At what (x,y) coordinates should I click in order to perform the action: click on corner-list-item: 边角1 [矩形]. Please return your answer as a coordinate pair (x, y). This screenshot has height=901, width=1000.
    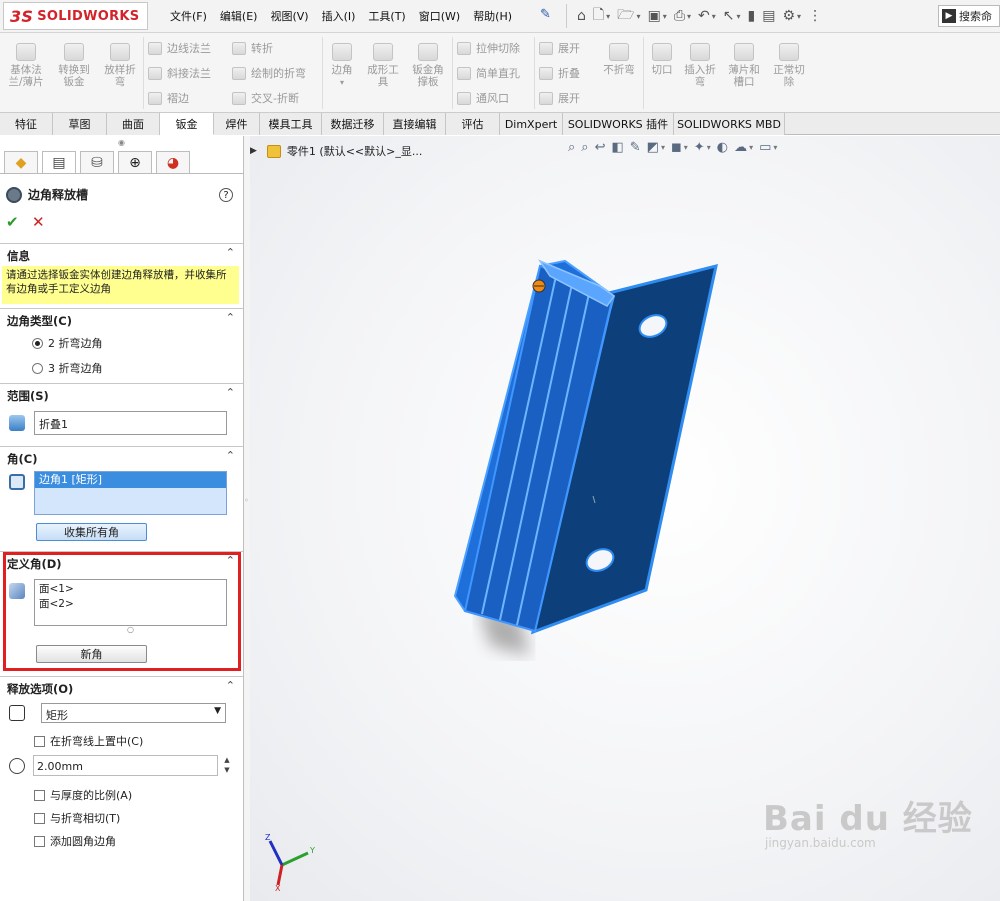
    Looking at the image, I should click on (130, 480).